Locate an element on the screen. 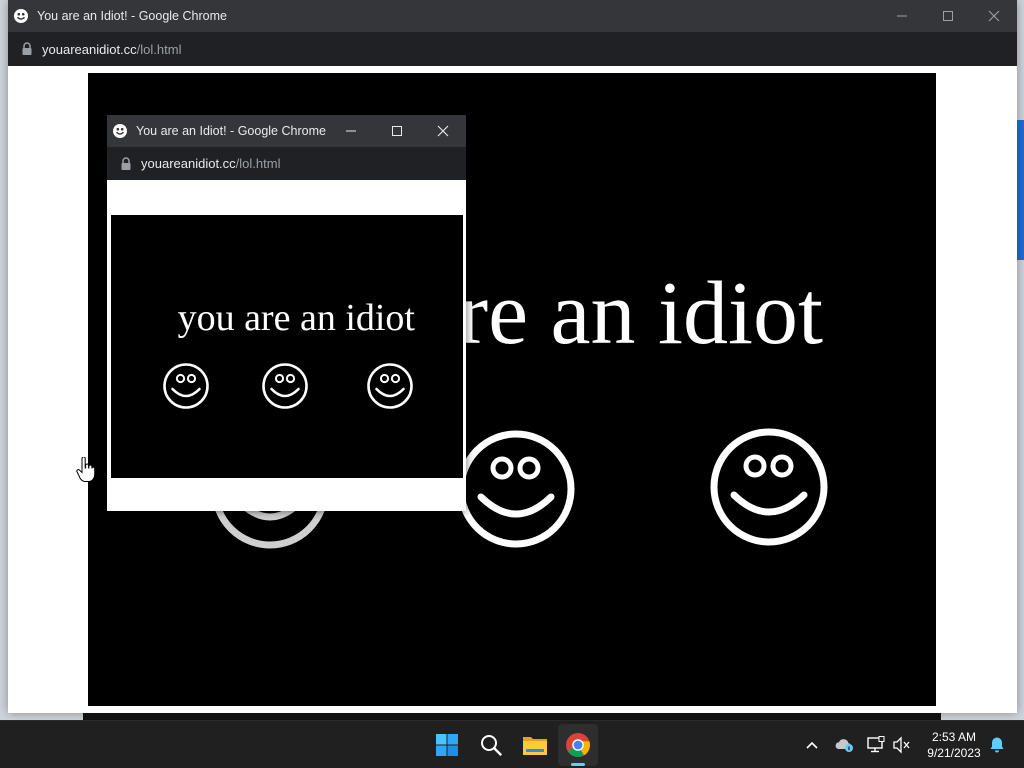  network-tray-button is located at coordinates (876, 745).